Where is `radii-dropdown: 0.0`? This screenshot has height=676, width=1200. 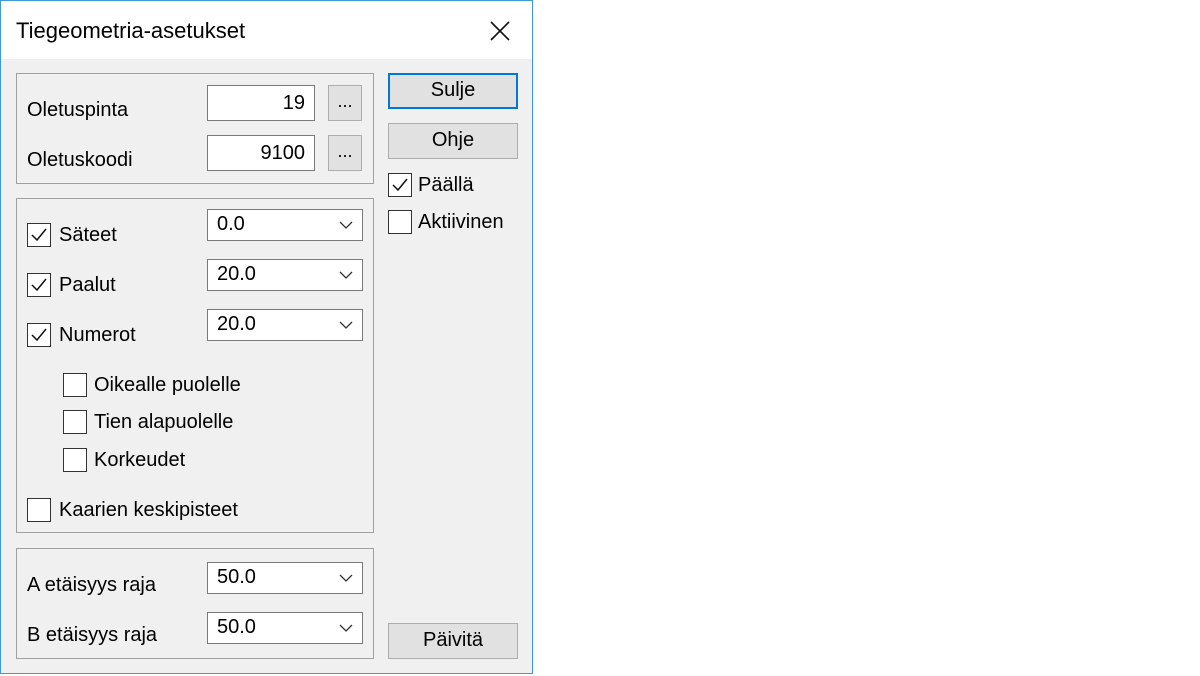
radii-dropdown: 0.0 is located at coordinates (285, 225).